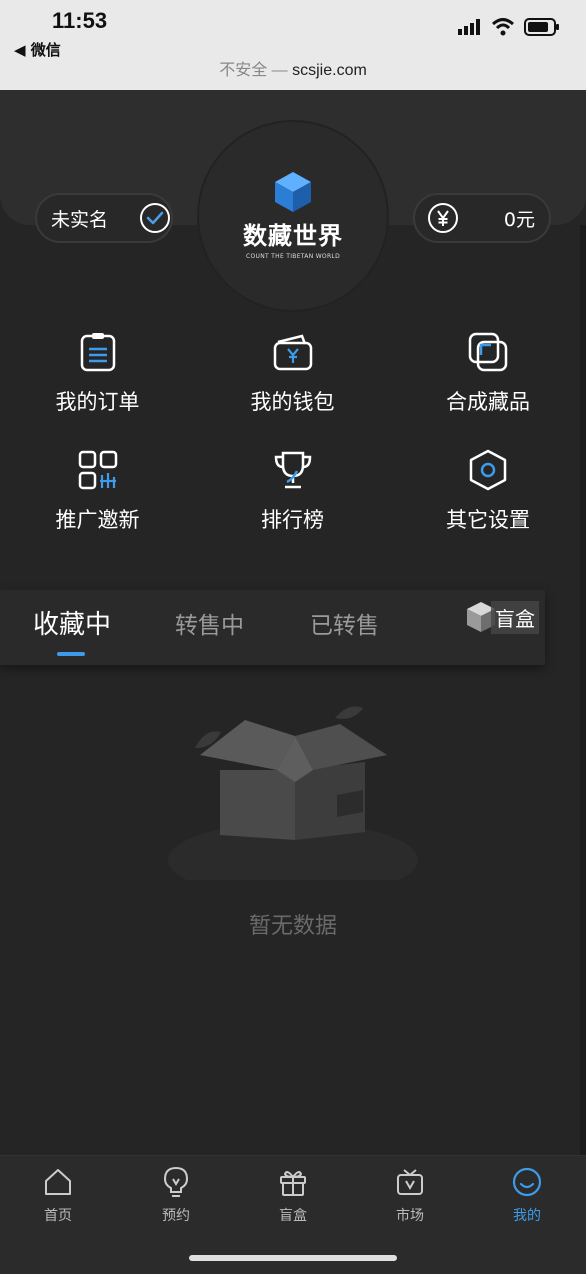 The width and height of the screenshot is (586, 1274). Describe the element at coordinates (527, 1182) in the screenshot. I see `smile-icon` at that location.